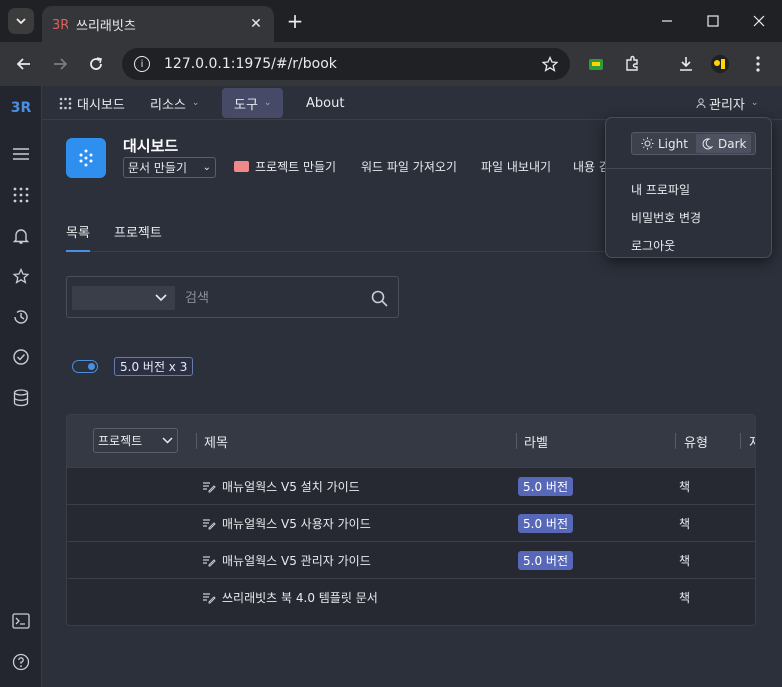  I want to click on browser-tabbar: 3R 쓰리래빗츠 ✕ +, so click(391, 21).